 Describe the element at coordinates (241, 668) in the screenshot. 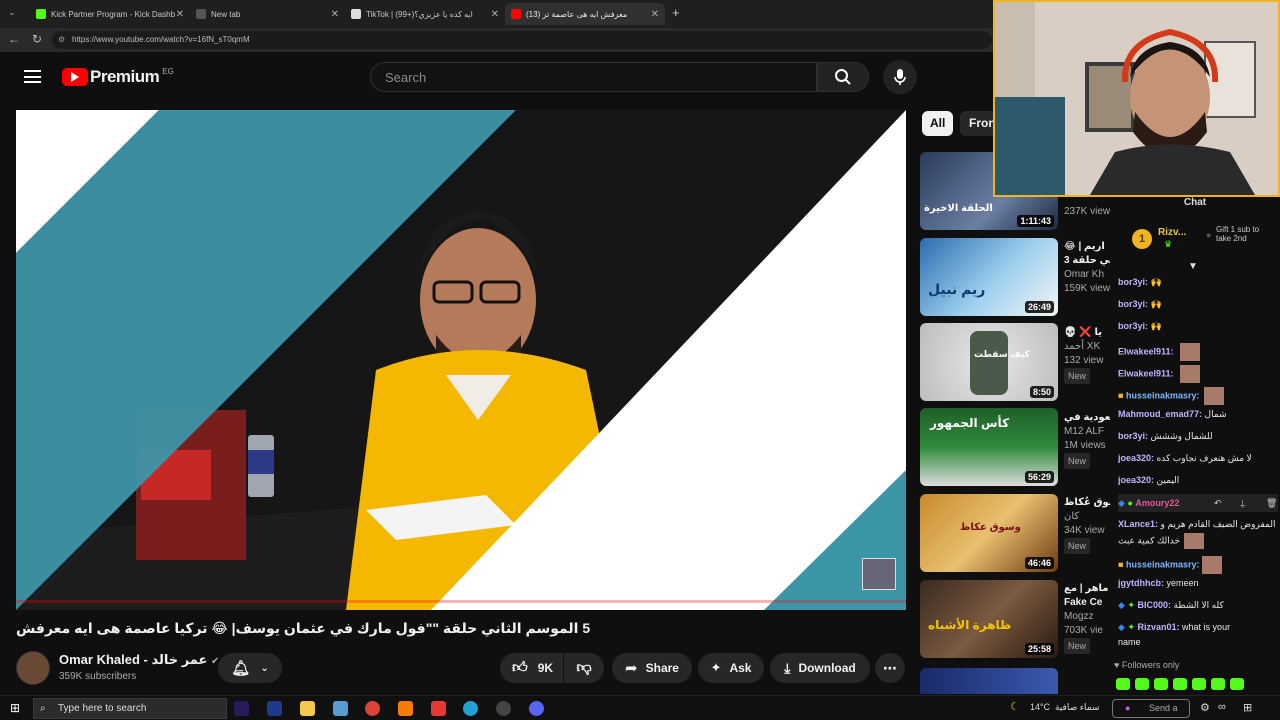

I see `bell-icon: 🔔︎` at that location.